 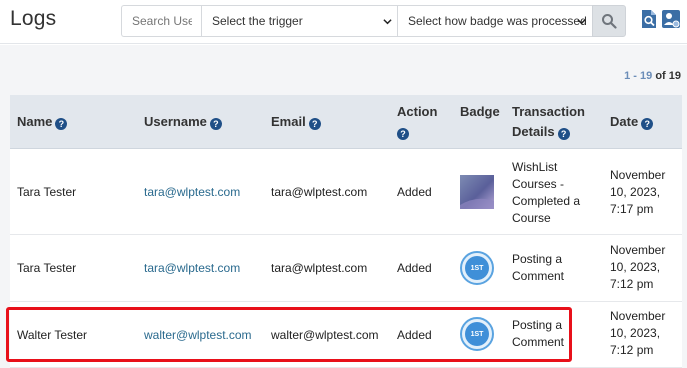 I want to click on cell-name: Walter Tester, so click(x=52, y=335).